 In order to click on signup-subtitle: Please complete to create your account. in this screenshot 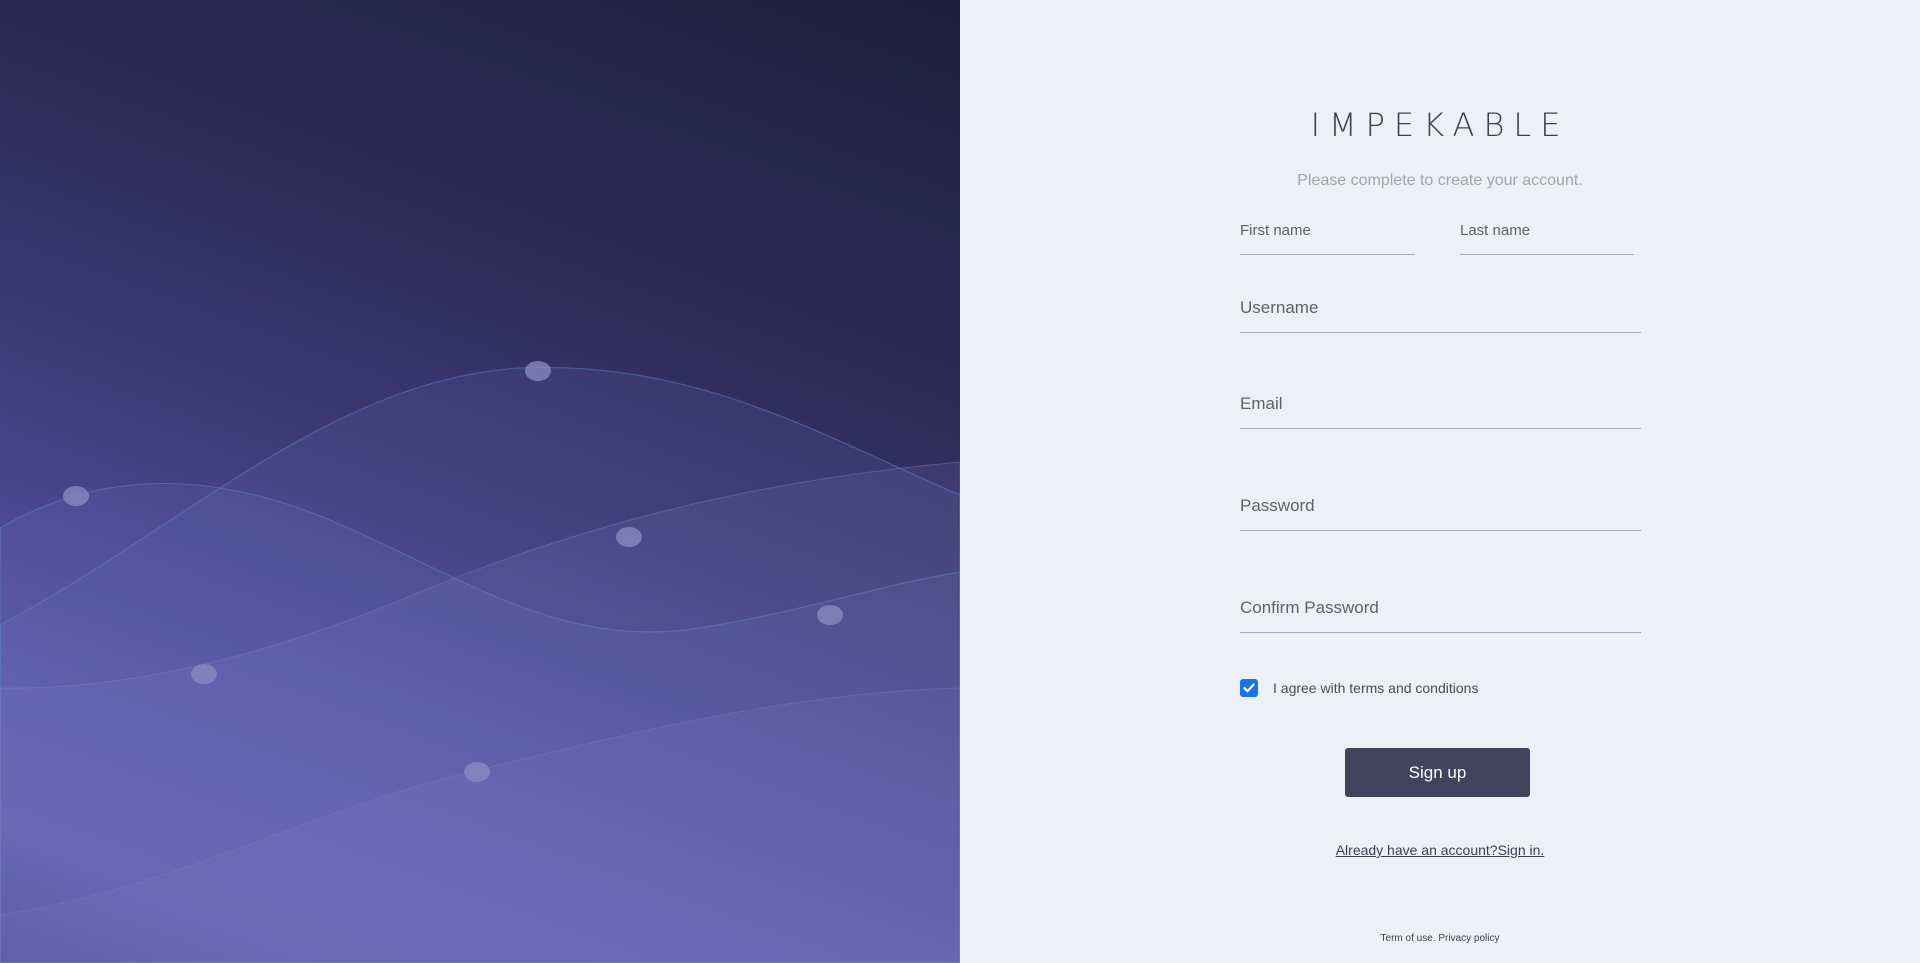, I will do `click(1440, 180)`.